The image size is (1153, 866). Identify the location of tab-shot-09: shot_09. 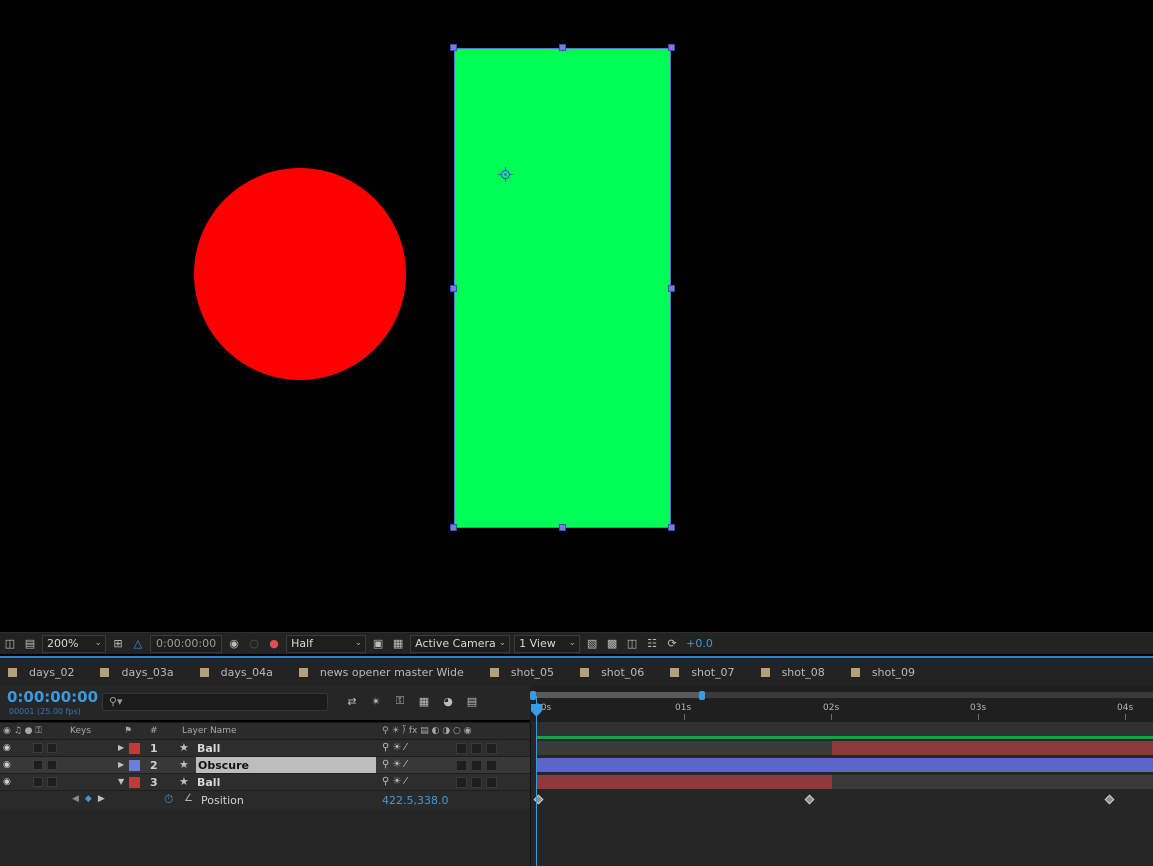
(888, 672).